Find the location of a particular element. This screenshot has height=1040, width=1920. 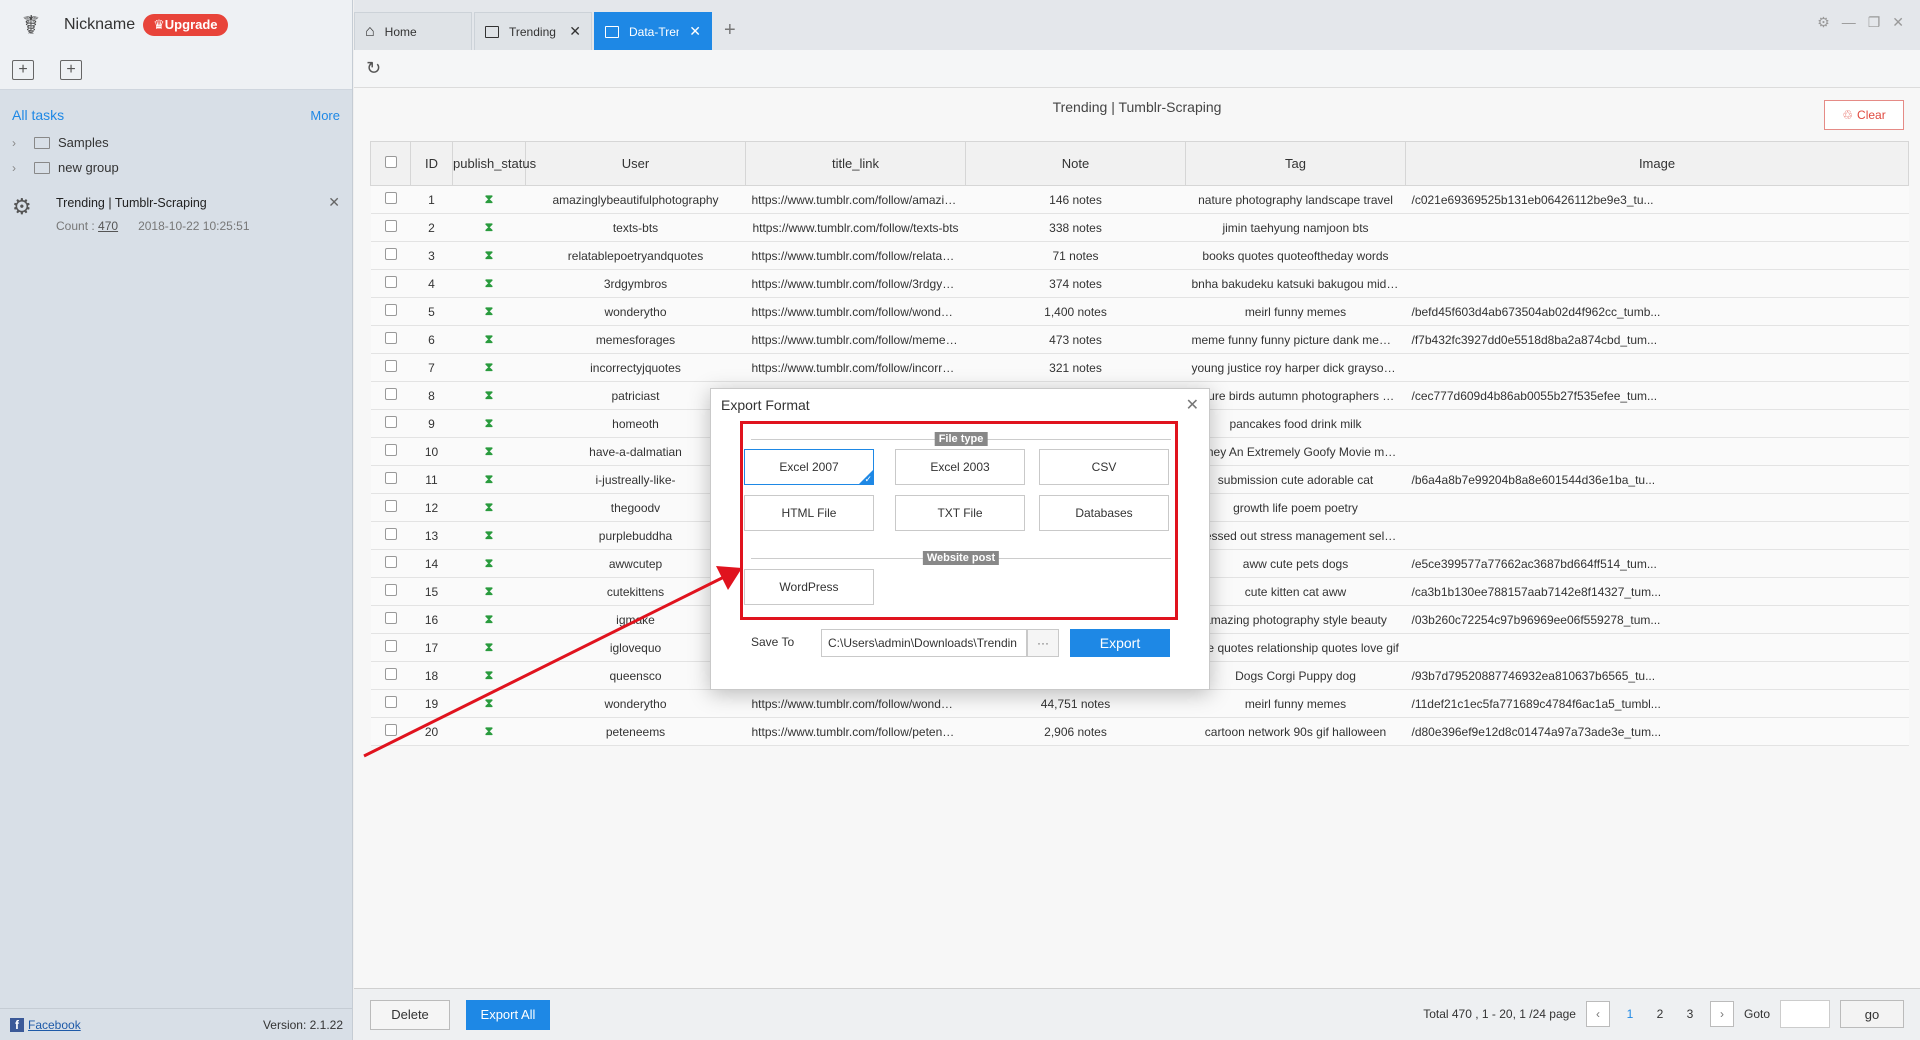

refresh-icon: ↻ is located at coordinates (373, 68).